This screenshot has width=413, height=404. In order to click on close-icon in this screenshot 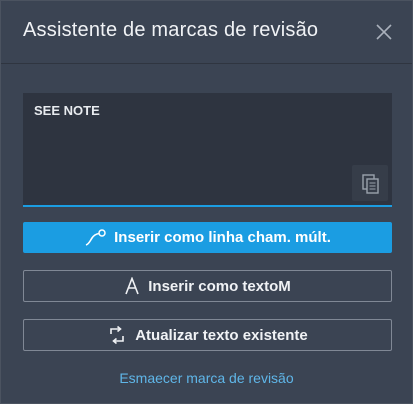, I will do `click(384, 32)`.